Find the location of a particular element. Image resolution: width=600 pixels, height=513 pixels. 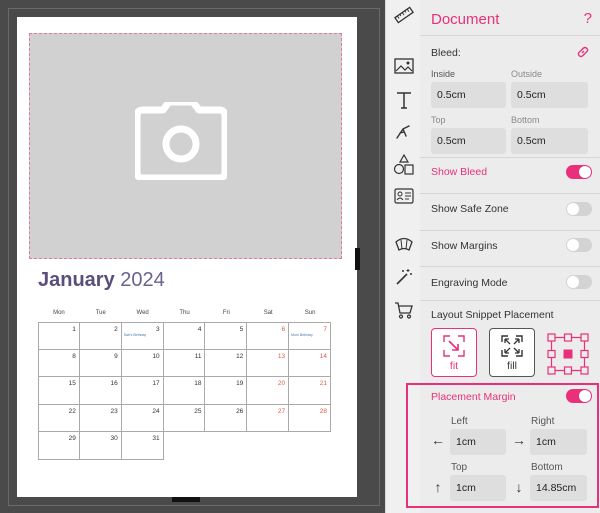

margin-bottom-label: Bottom is located at coordinates (547, 467).